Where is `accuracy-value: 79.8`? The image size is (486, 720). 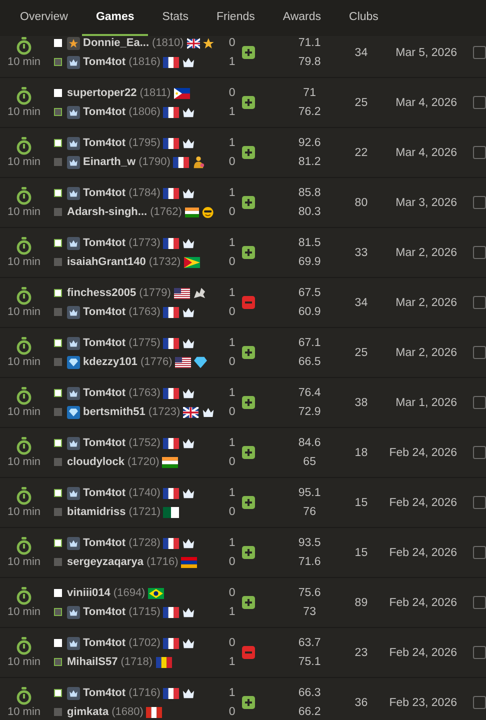 accuracy-value: 79.8 is located at coordinates (309, 62).